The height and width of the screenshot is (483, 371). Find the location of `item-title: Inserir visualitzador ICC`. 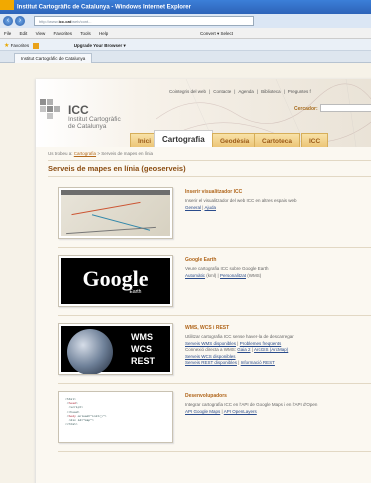

item-title: Inserir visualitzador ICC is located at coordinates (213, 192).